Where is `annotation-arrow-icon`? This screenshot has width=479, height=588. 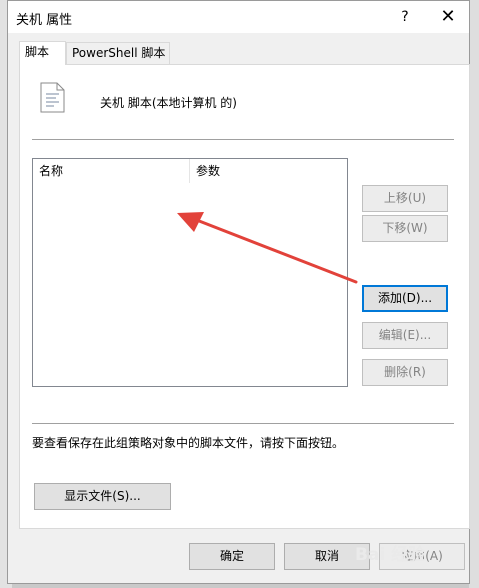
annotation-arrow-icon is located at coordinates (267, 248).